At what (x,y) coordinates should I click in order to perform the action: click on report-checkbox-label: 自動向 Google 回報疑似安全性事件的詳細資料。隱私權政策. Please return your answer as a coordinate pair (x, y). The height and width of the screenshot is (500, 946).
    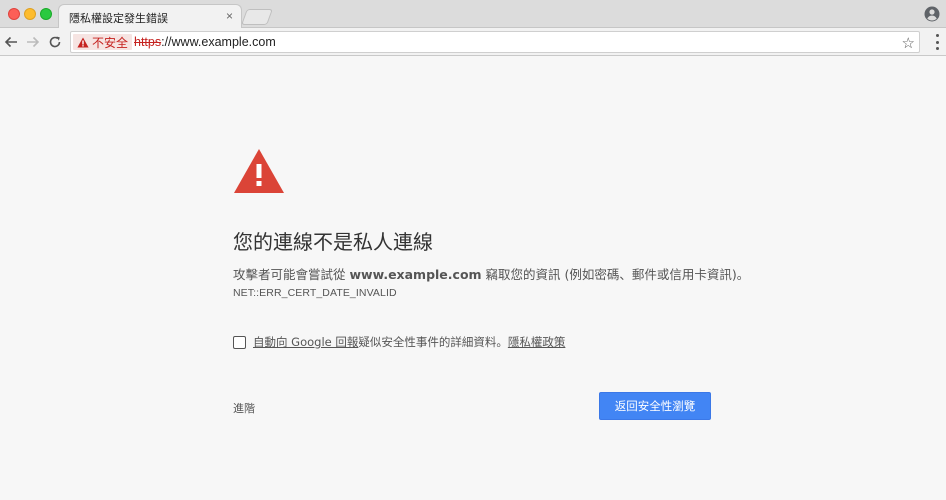
    Looking at the image, I should click on (409, 342).